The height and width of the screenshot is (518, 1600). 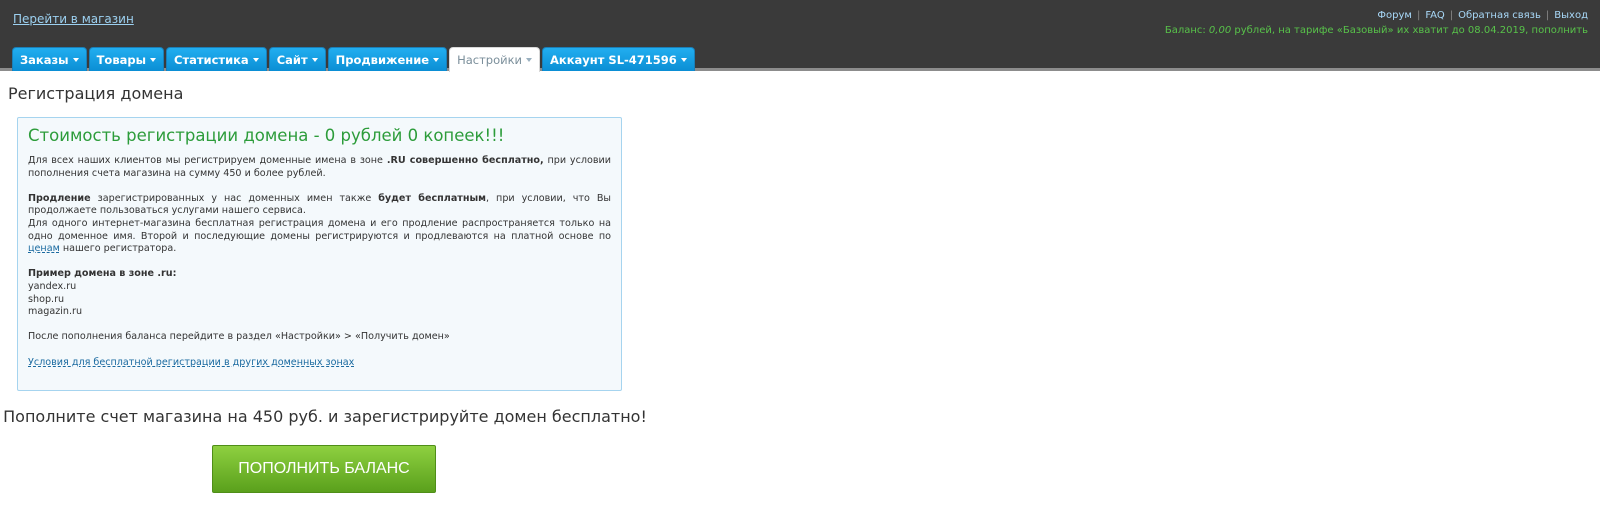 I want to click on feedback-link: Обратная связь, so click(x=1499, y=15).